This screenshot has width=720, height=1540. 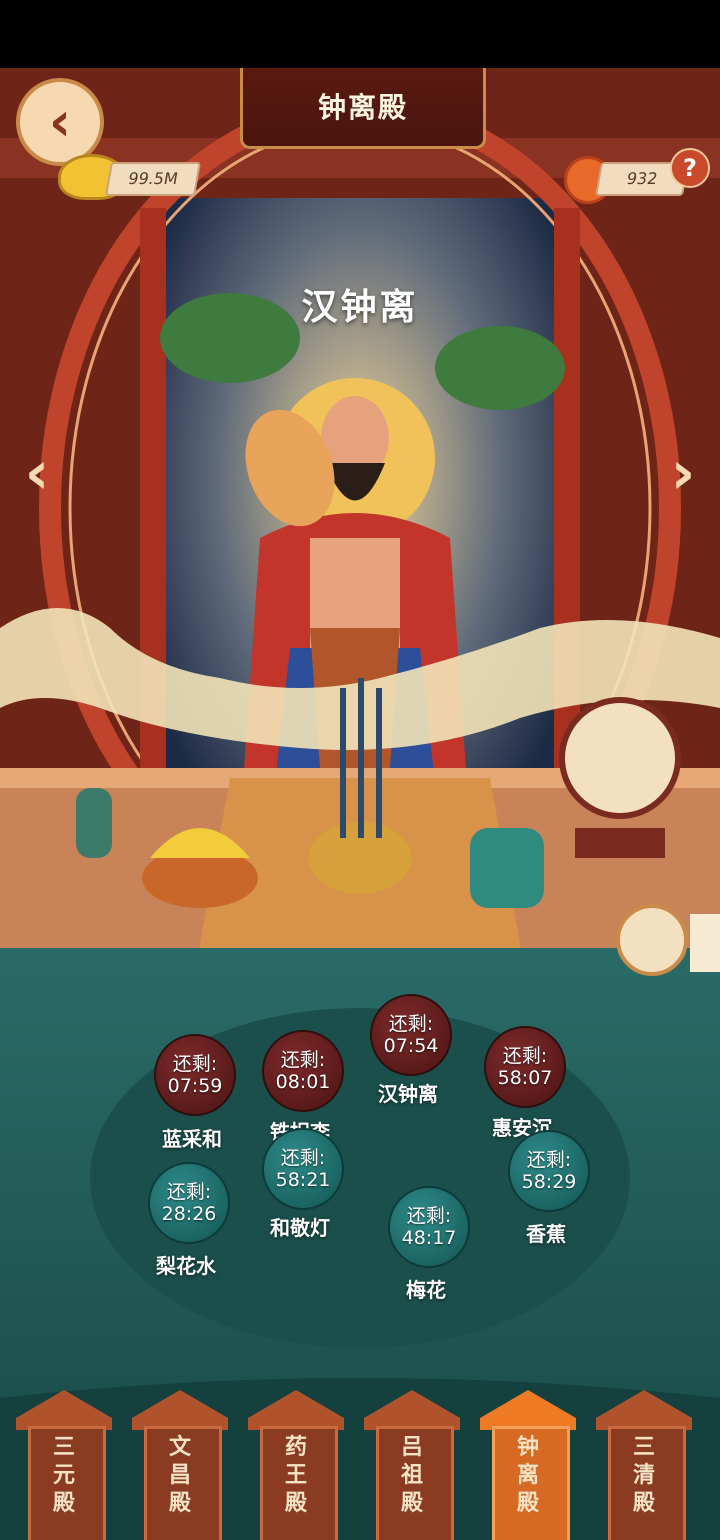 I want to click on tab-temple: 钟离殿, so click(x=528, y=1465).